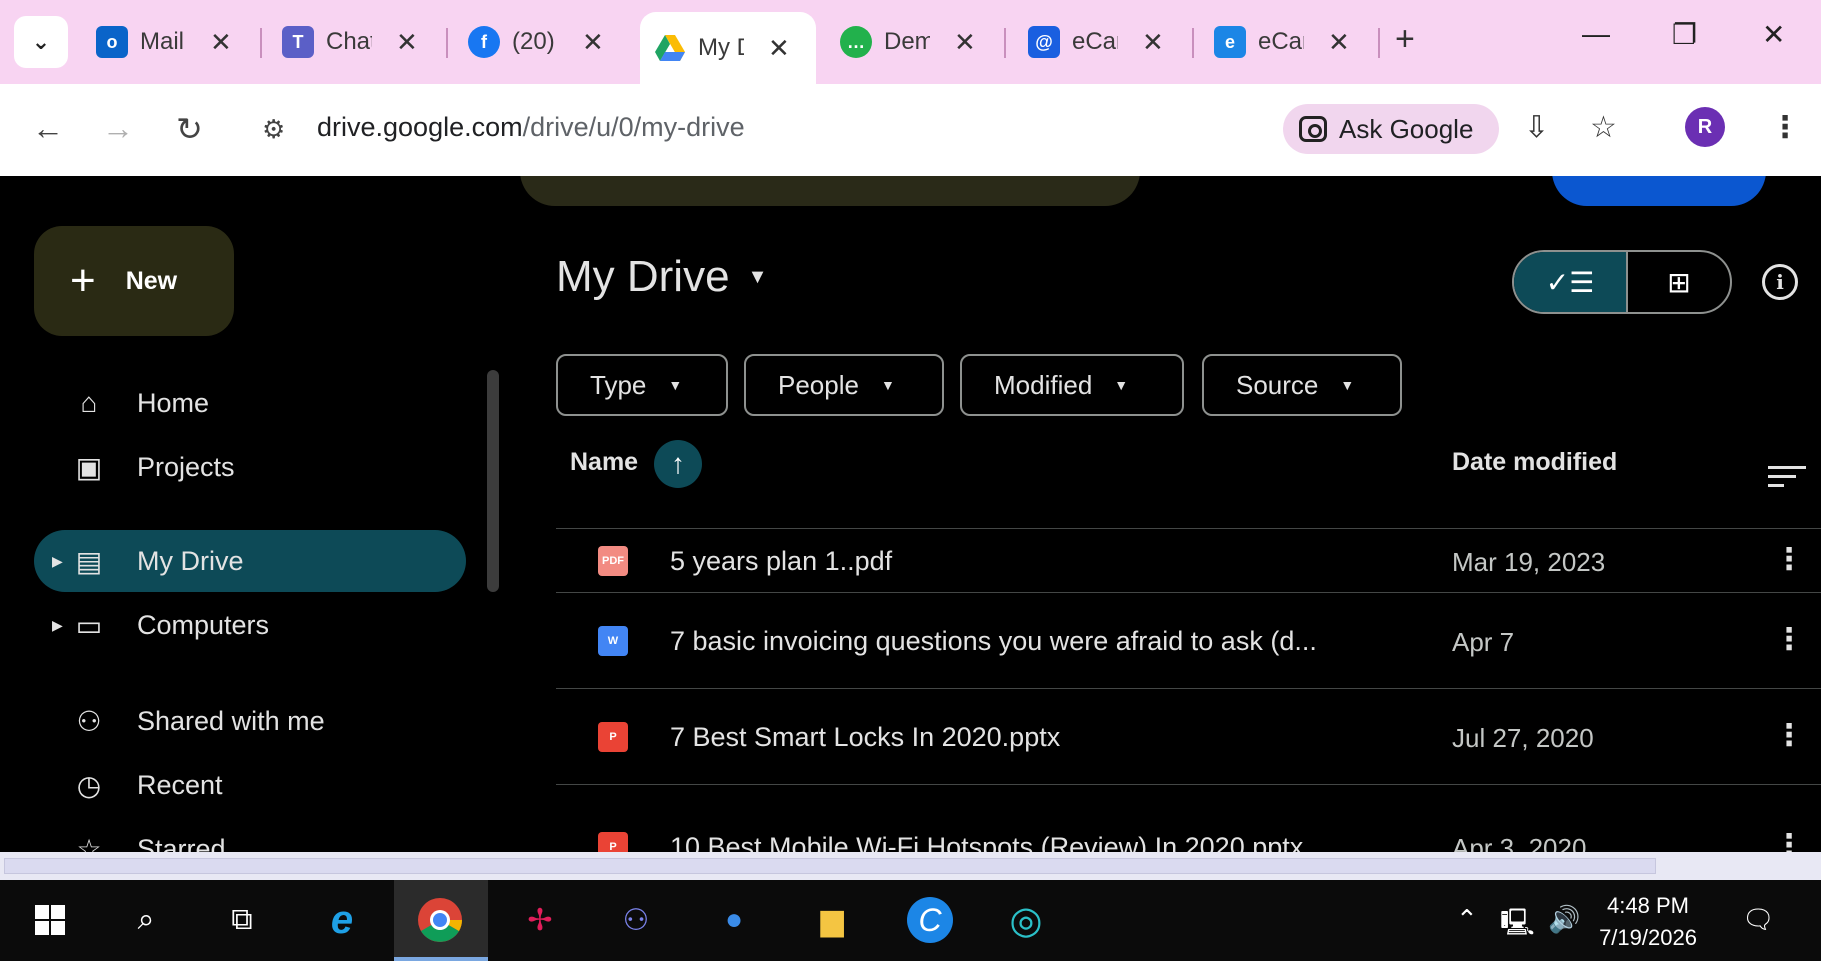 The image size is (1821, 961). Describe the element at coordinates (1684, 34) in the screenshot. I see `restore-button: ❐` at that location.